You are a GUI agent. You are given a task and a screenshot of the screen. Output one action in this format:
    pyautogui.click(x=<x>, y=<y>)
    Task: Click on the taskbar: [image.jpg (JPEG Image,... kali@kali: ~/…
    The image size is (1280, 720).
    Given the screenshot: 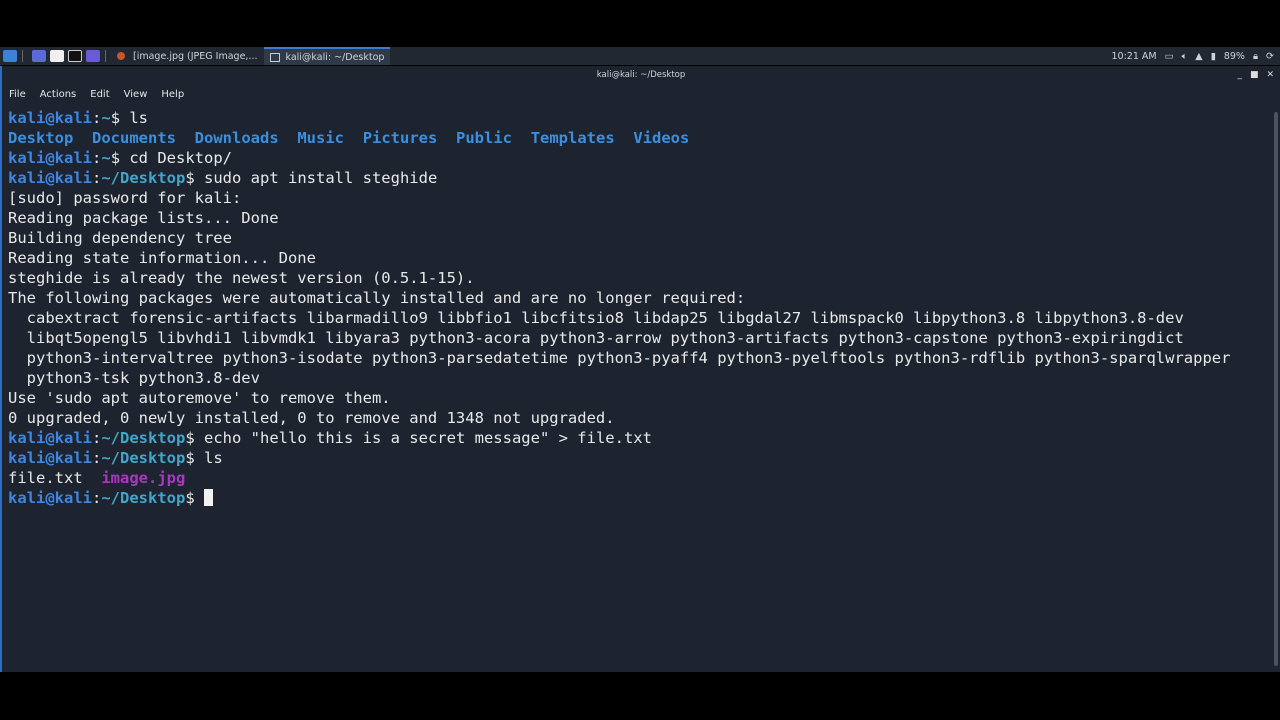 What is the action you would take?
    pyautogui.click(x=640, y=56)
    